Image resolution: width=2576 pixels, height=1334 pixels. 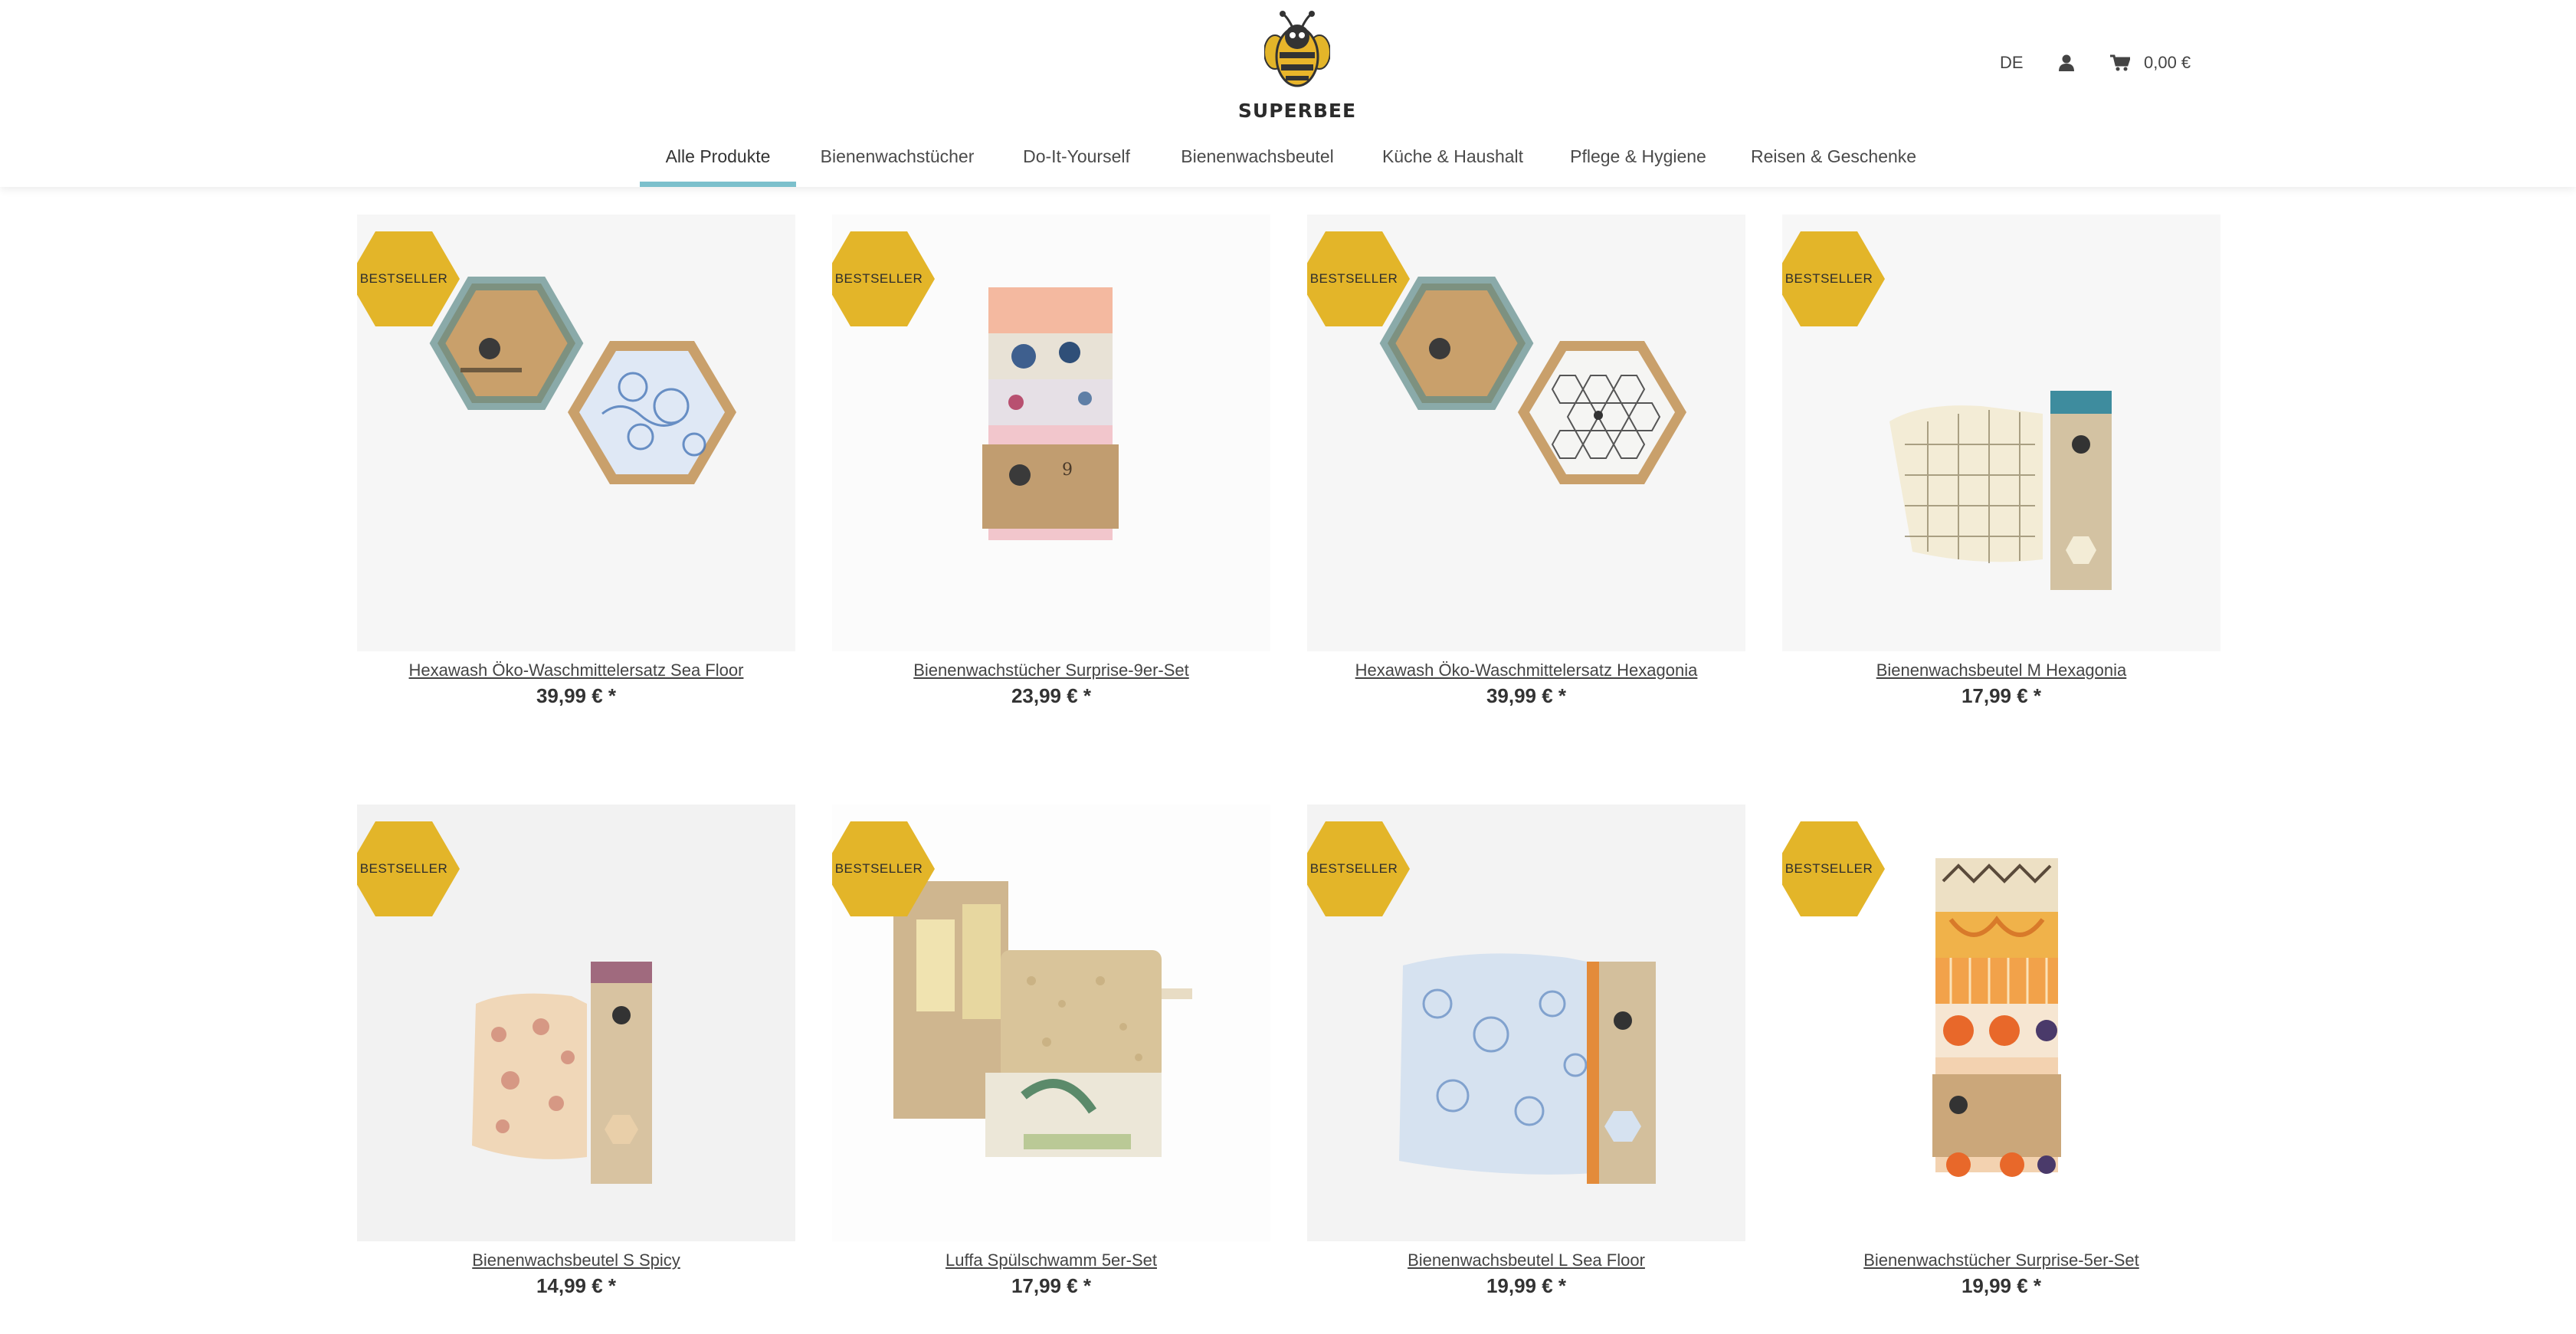 I want to click on product-name: Bienenwachstücher Surprise-5er-Set, so click(x=2002, y=1260).